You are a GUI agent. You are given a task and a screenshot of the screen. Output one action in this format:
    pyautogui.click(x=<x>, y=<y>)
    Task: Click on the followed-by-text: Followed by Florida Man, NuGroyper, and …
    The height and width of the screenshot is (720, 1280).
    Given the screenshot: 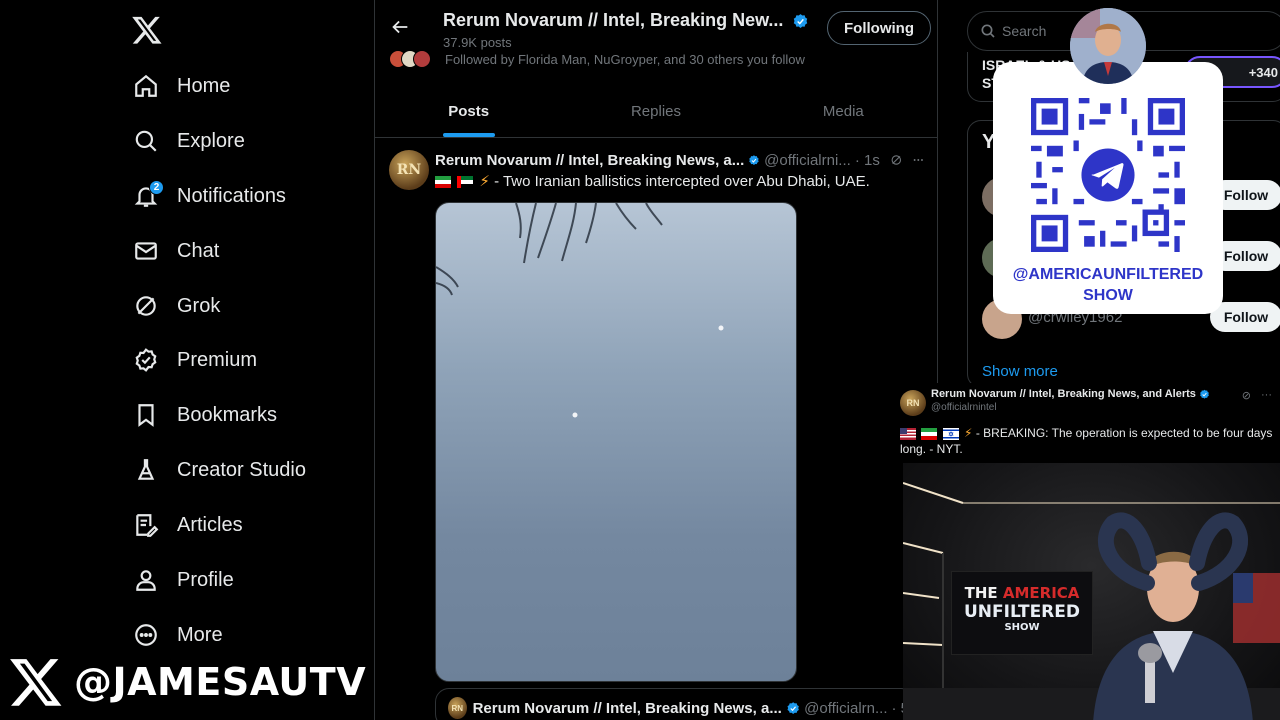 What is the action you would take?
    pyautogui.click(x=625, y=59)
    